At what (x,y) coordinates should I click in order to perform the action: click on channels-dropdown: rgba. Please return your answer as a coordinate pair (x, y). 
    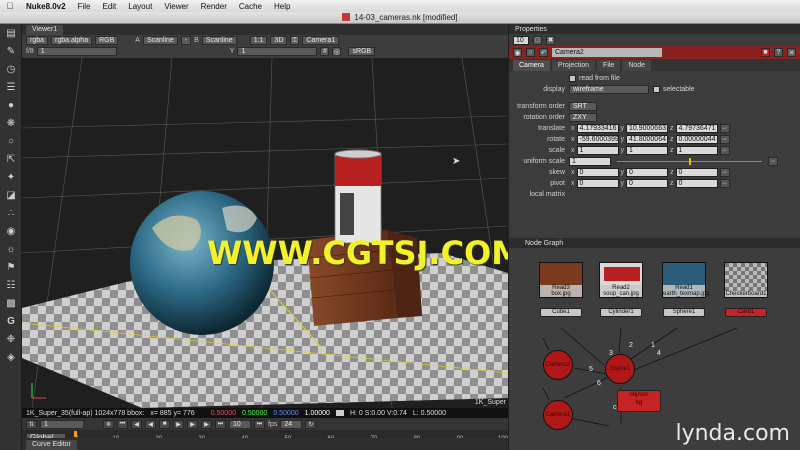
    Looking at the image, I should click on (37, 40).